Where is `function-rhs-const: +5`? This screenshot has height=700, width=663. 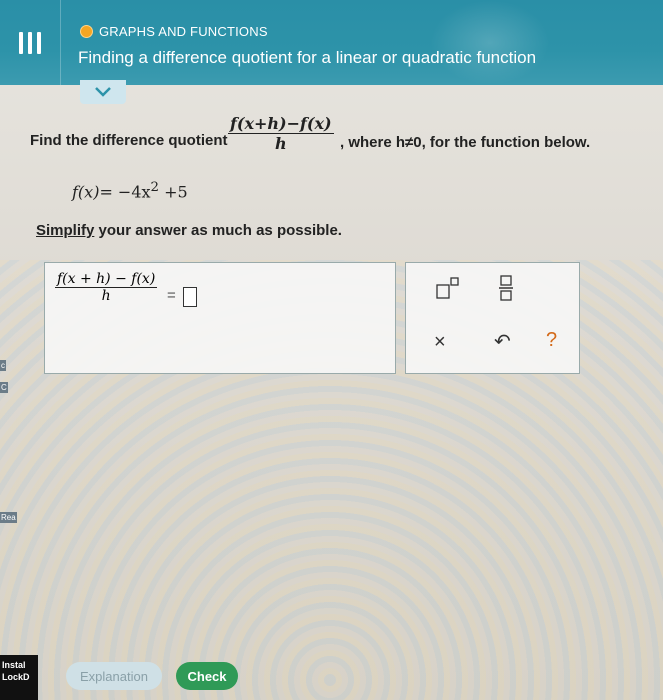
function-rhs-const: +5 is located at coordinates (173, 192).